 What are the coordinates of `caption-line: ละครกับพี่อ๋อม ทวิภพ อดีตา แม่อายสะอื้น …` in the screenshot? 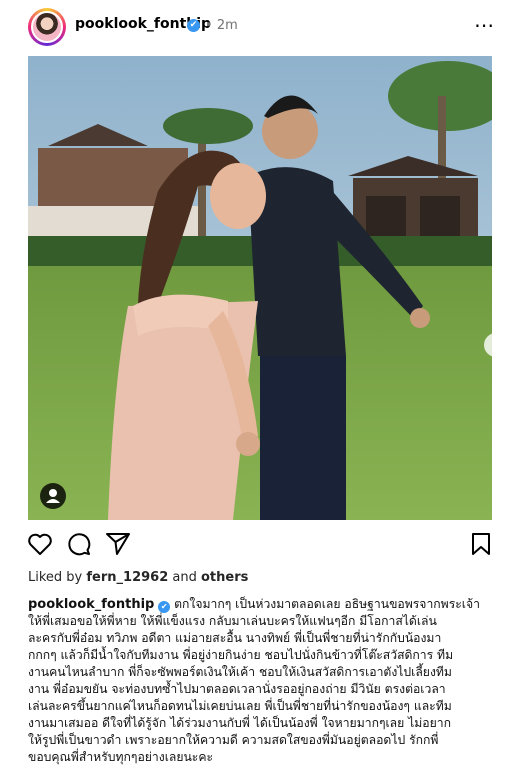 It's located at (235, 638).